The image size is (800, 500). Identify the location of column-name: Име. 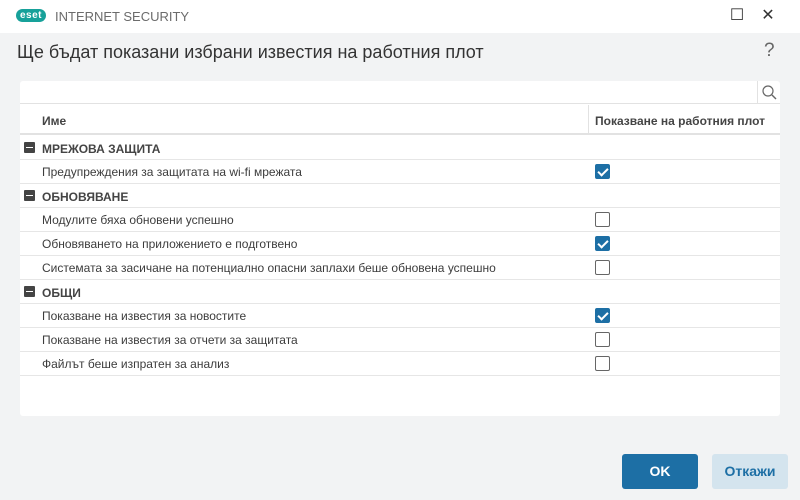
(54, 121).